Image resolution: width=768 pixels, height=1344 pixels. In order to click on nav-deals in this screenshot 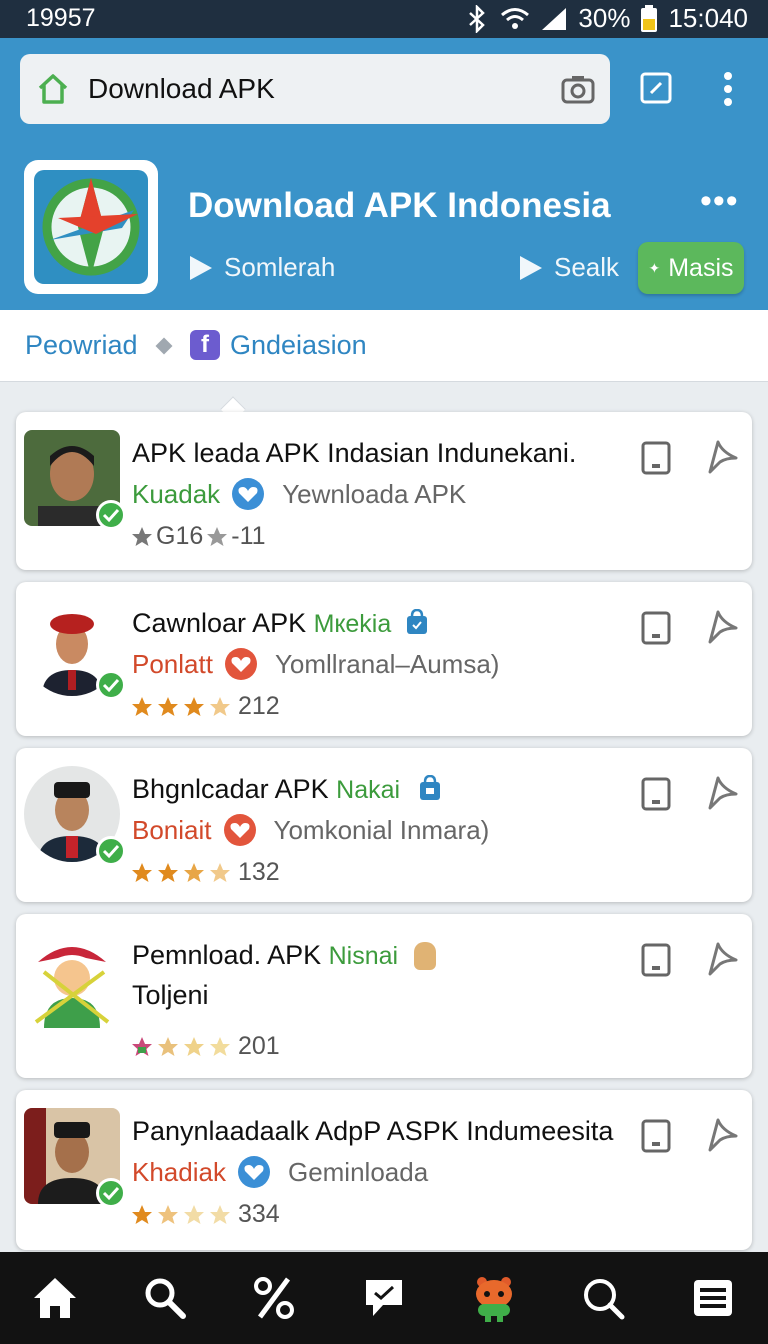, I will do `click(274, 1298)`.